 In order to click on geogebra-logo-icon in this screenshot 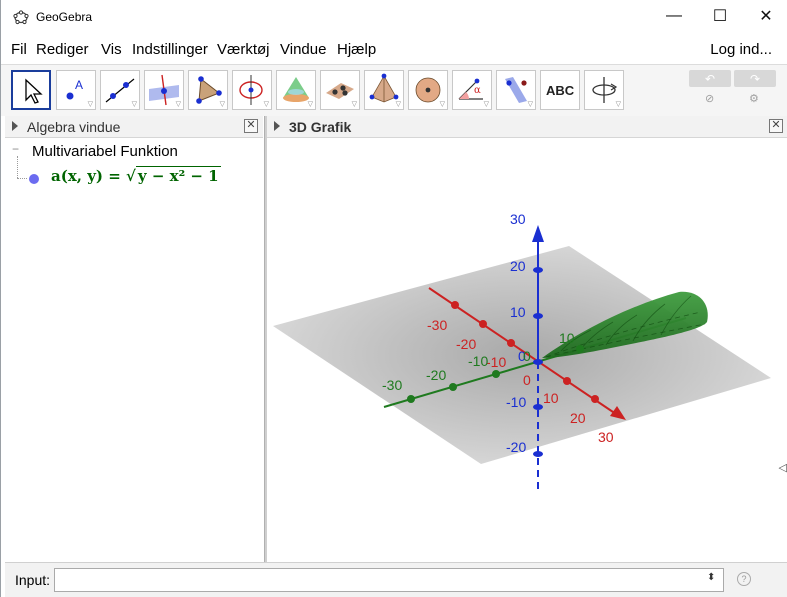, I will do `click(21, 17)`.